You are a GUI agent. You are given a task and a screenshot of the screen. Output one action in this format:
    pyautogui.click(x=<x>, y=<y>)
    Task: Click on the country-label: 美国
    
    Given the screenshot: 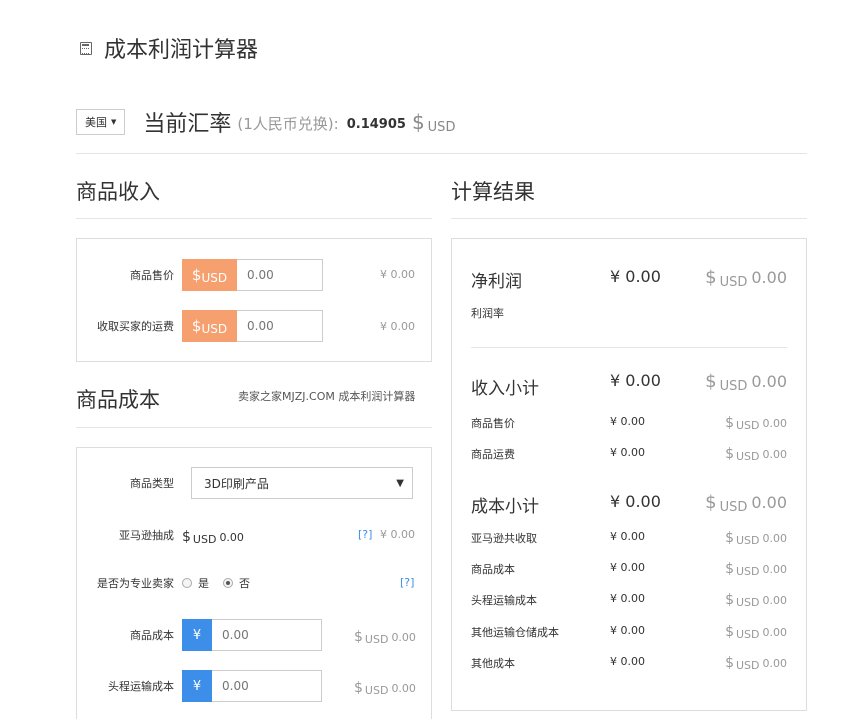 What is the action you would take?
    pyautogui.click(x=96, y=122)
    